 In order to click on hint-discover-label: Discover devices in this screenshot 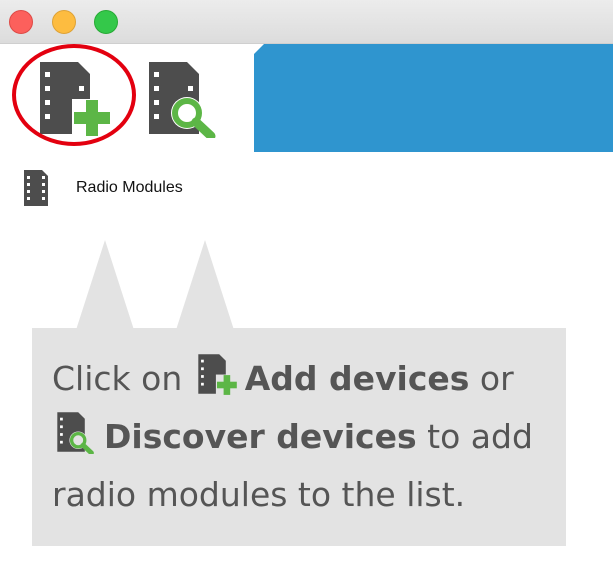, I will do `click(260, 436)`.